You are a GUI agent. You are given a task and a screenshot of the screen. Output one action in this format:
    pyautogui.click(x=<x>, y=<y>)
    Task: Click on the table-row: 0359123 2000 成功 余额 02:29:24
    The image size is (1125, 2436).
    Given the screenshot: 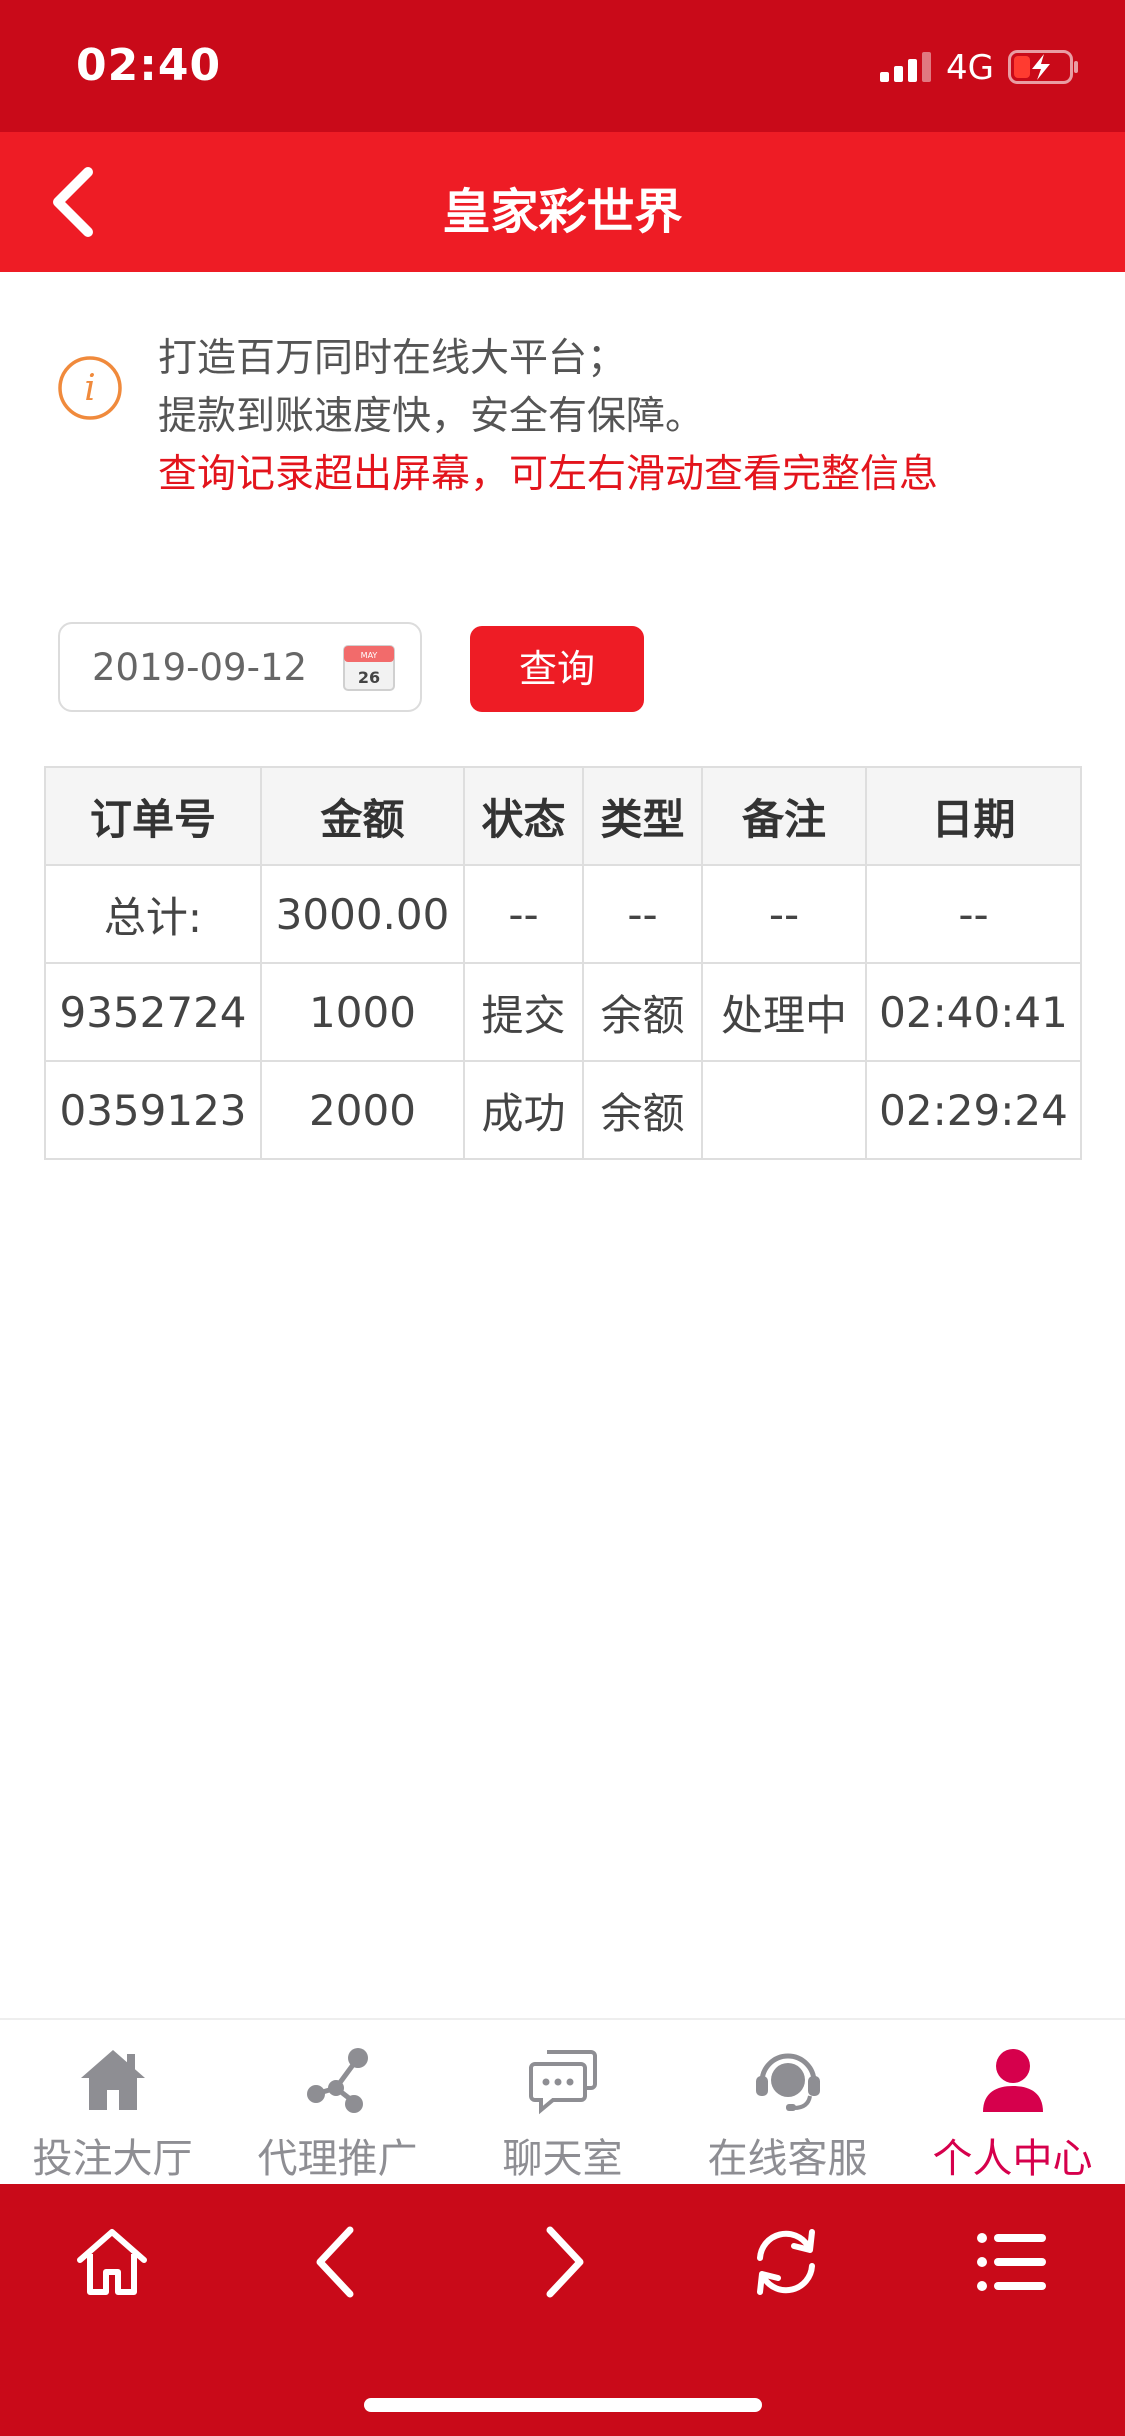 What is the action you would take?
    pyautogui.click(x=563, y=1110)
    